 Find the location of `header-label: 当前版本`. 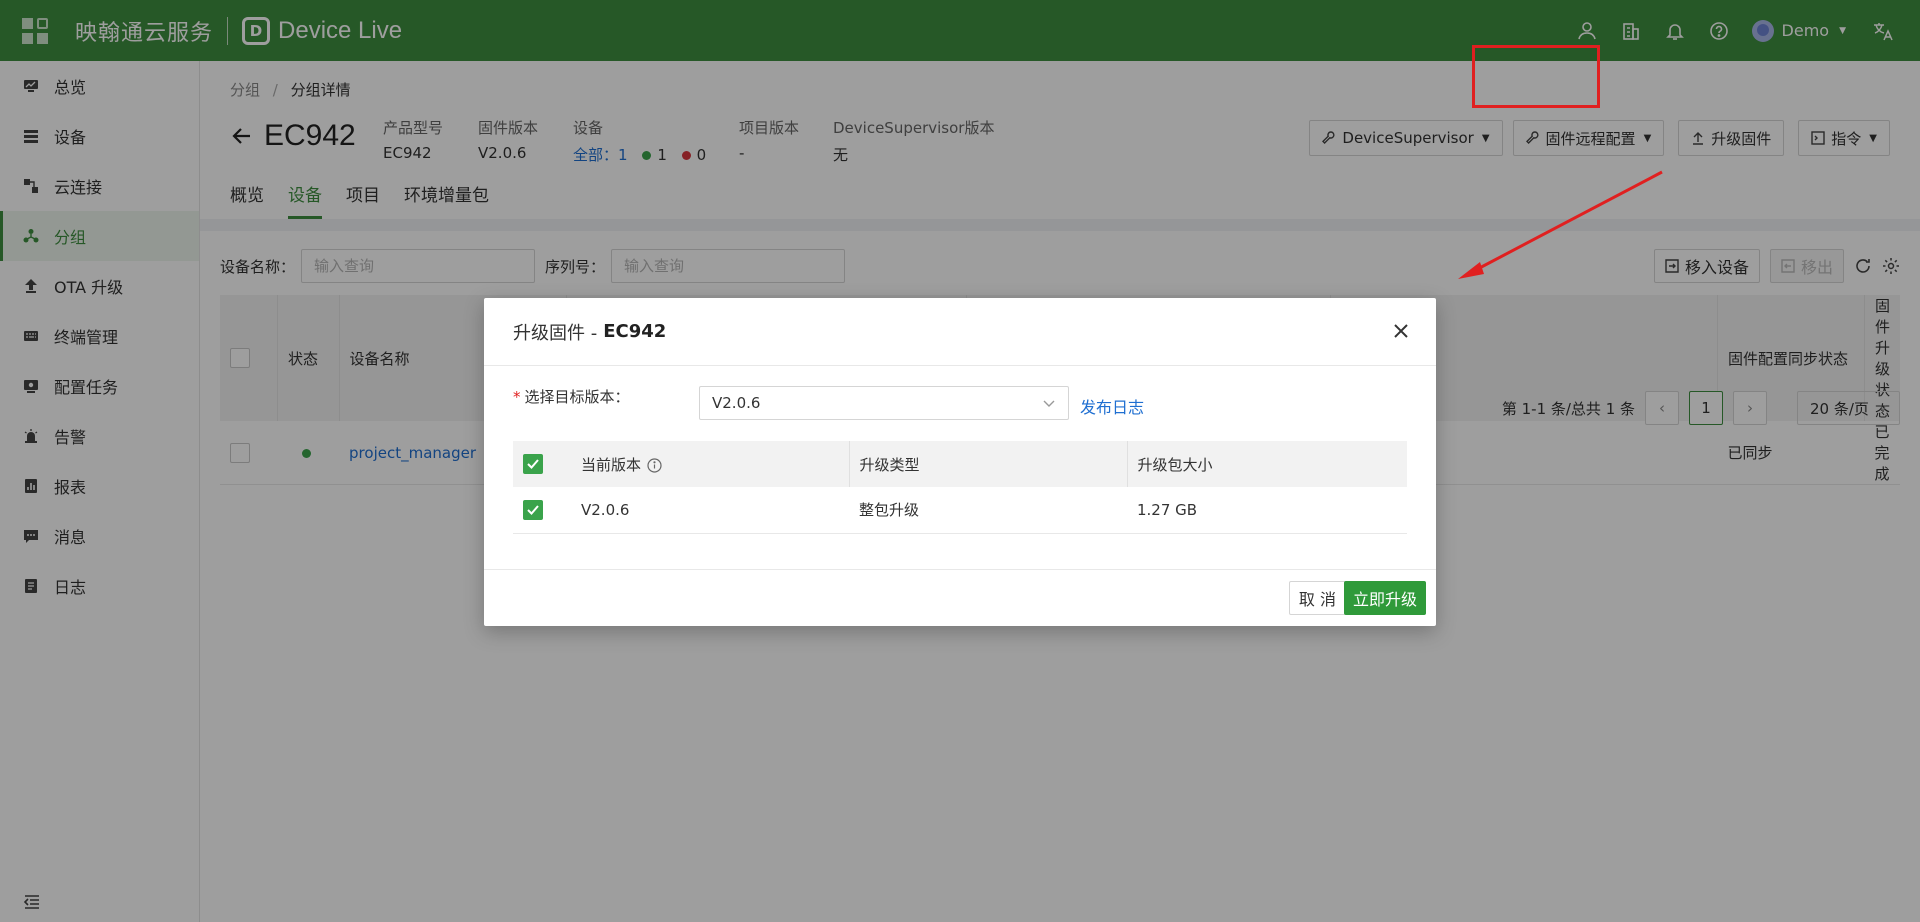

header-label: 当前版本 is located at coordinates (611, 464).